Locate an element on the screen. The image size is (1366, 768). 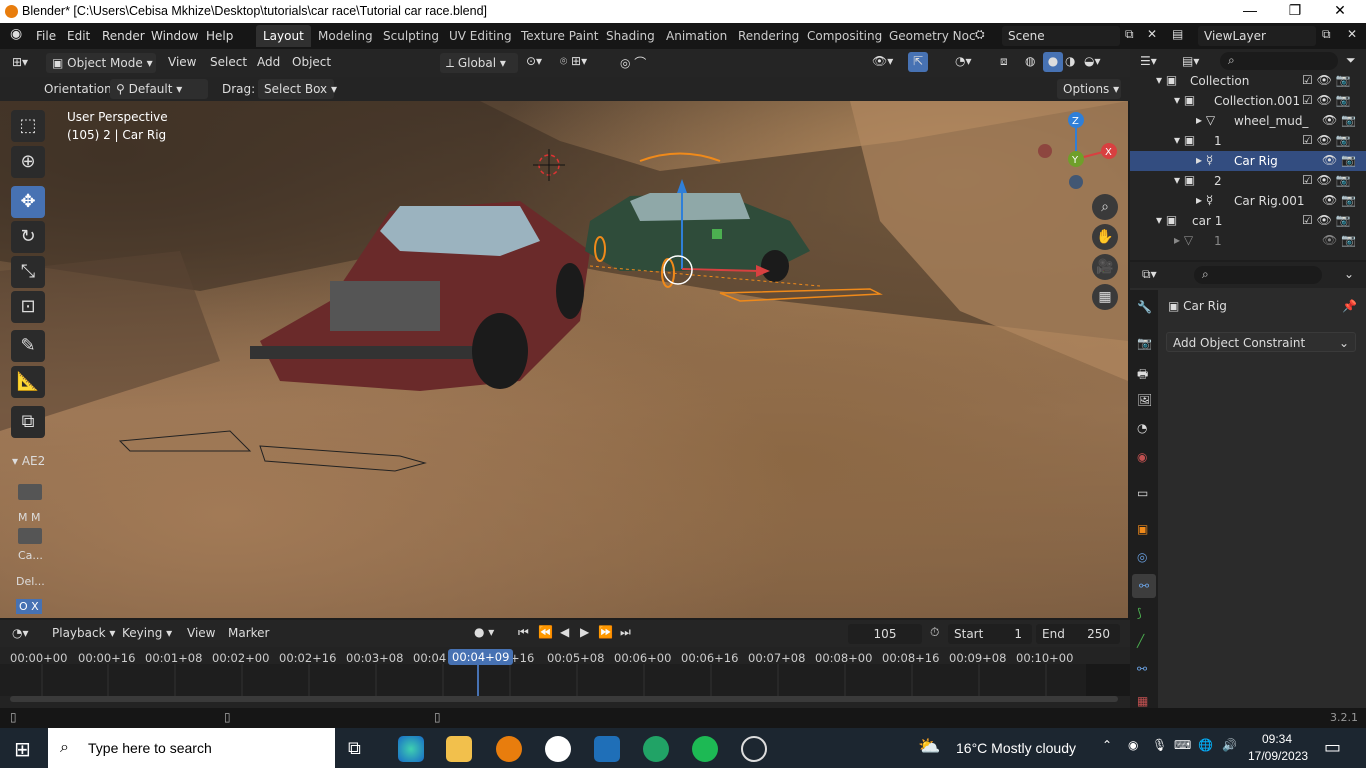
tab-sculpting: Sculpting is located at coordinates (411, 36).